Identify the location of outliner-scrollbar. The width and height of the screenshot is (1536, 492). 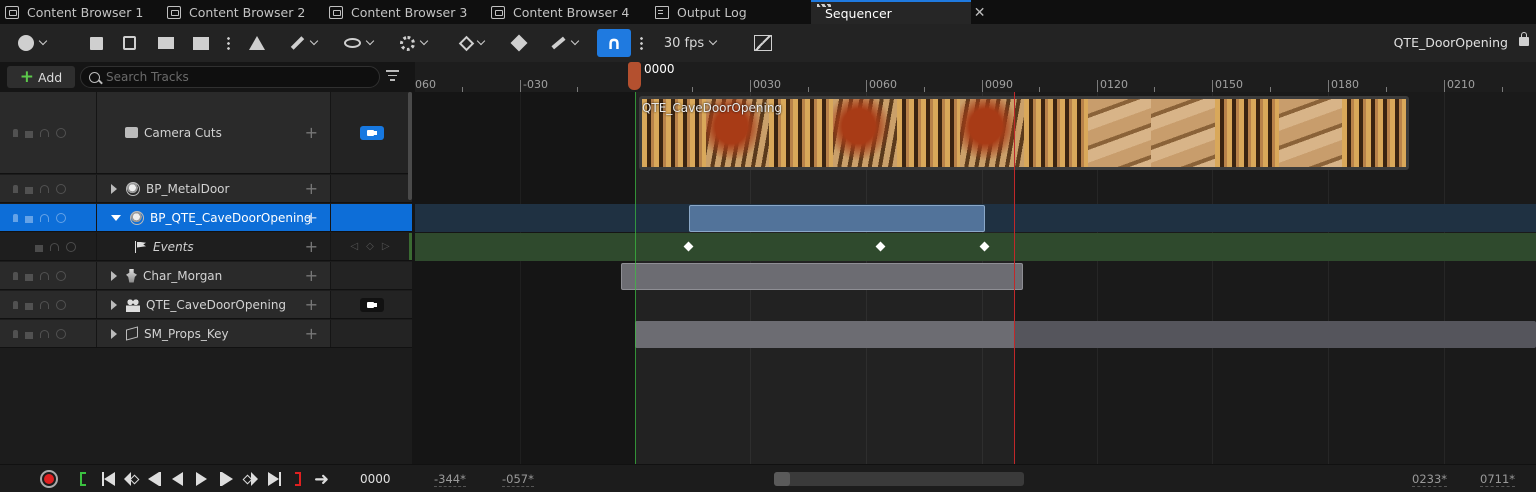
(410, 146).